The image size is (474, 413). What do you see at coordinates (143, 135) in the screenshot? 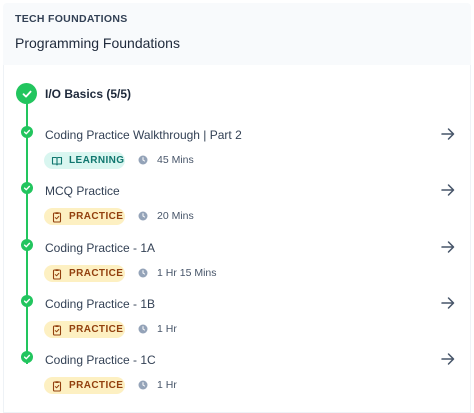
I see `list-item-title: Coding Practice Walkthrough | Part 2` at bounding box center [143, 135].